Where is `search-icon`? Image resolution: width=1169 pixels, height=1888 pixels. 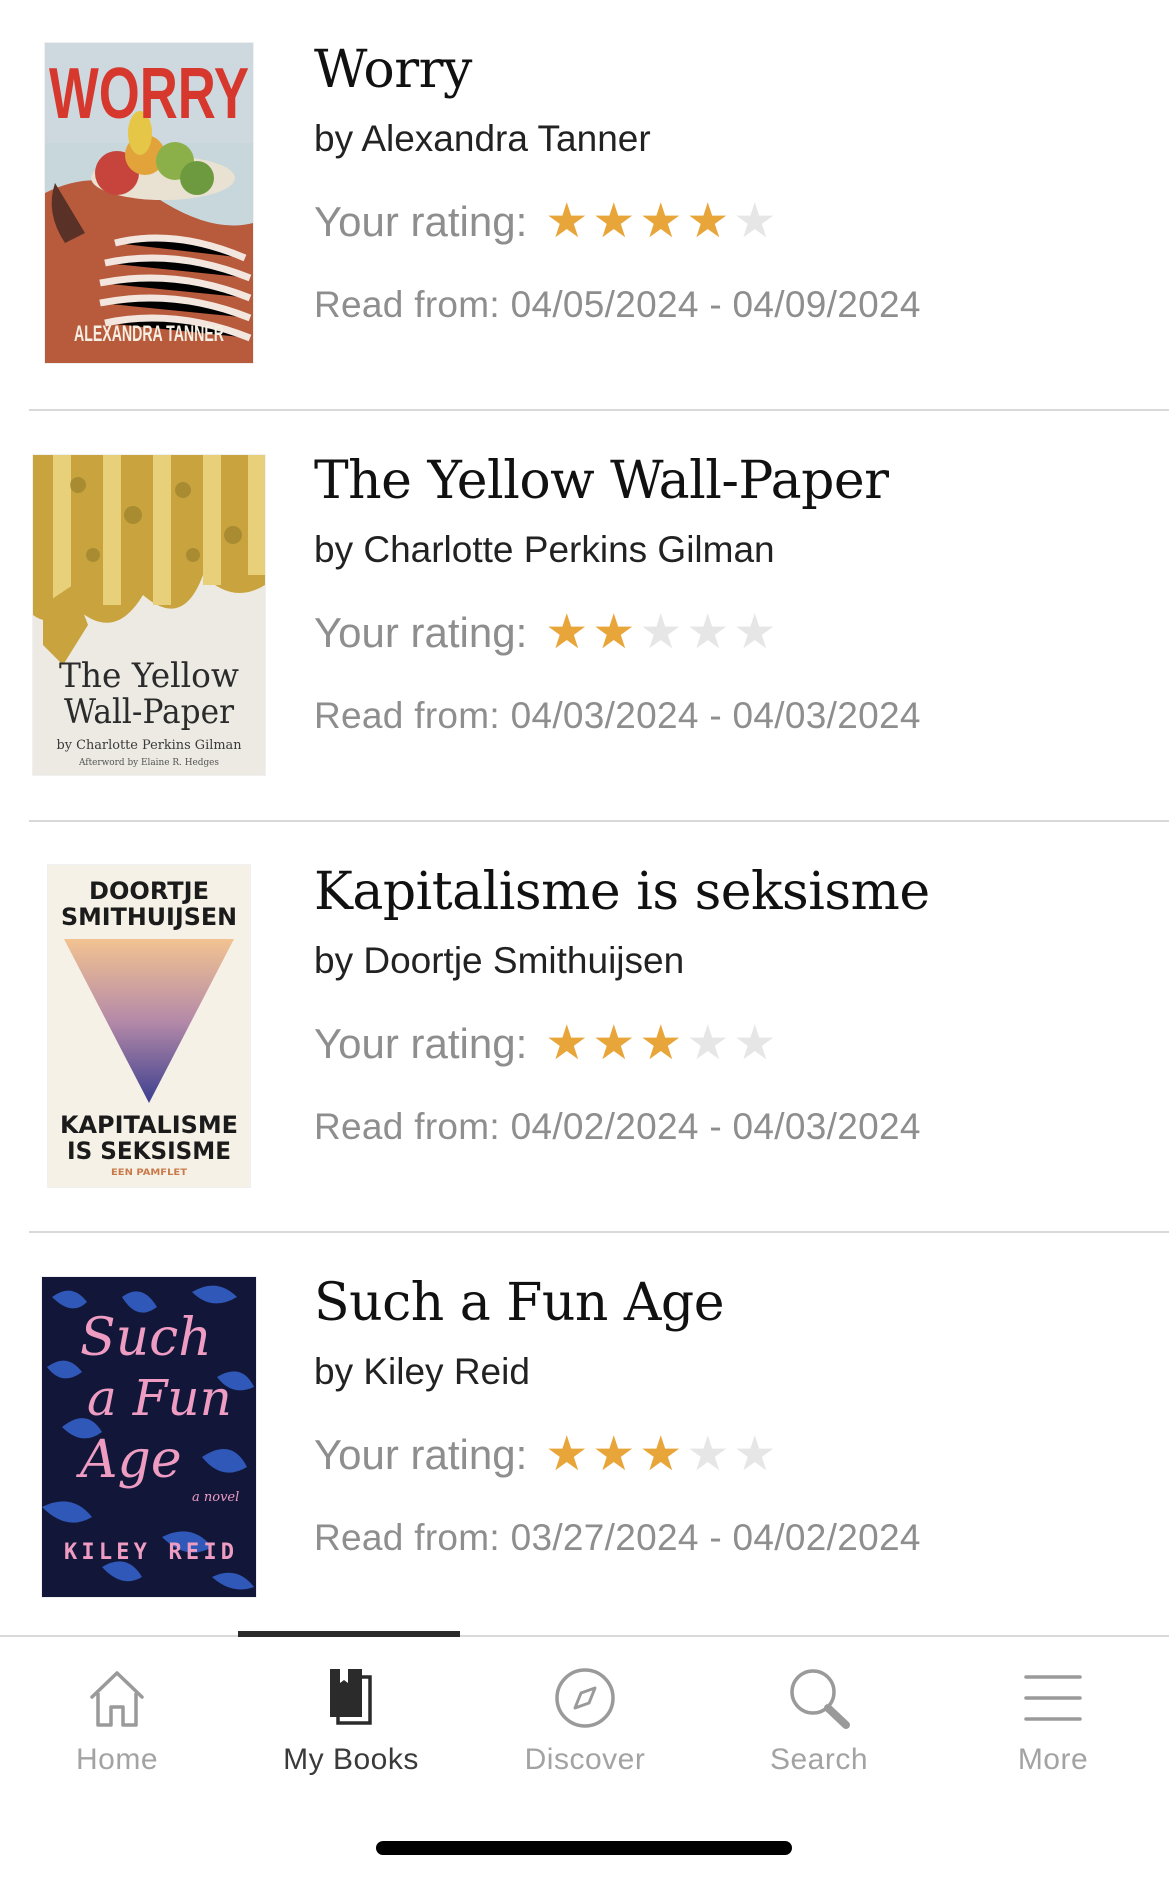 search-icon is located at coordinates (819, 1698).